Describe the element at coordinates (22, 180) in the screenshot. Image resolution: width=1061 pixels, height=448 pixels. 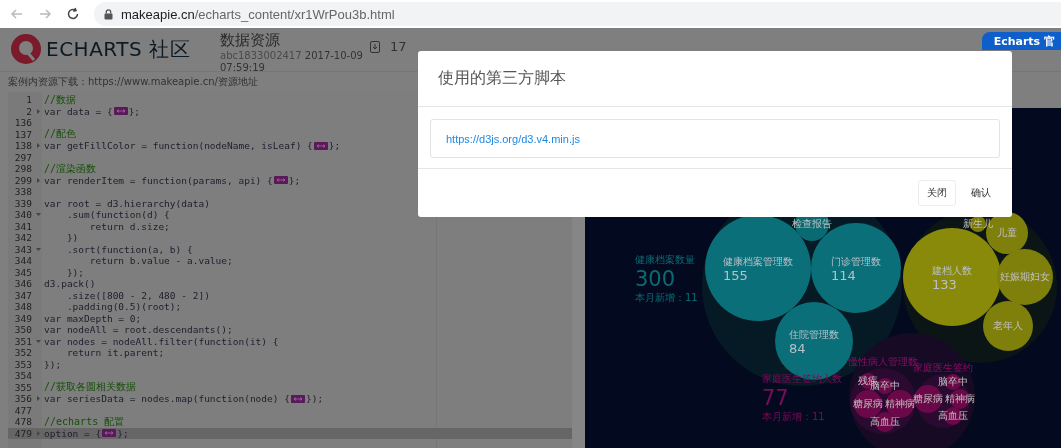
I see `line-number: 299` at that location.